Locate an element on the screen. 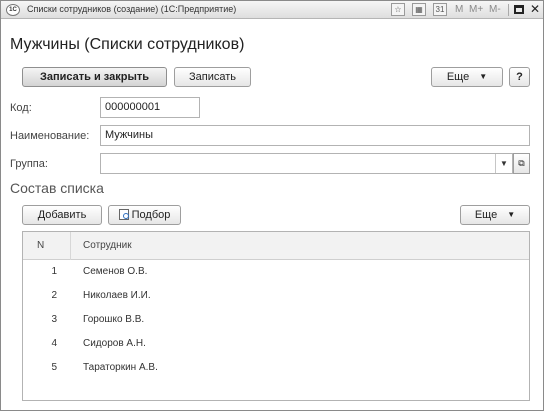 This screenshot has width=544, height=411. column-divider is located at coordinates (70, 246).